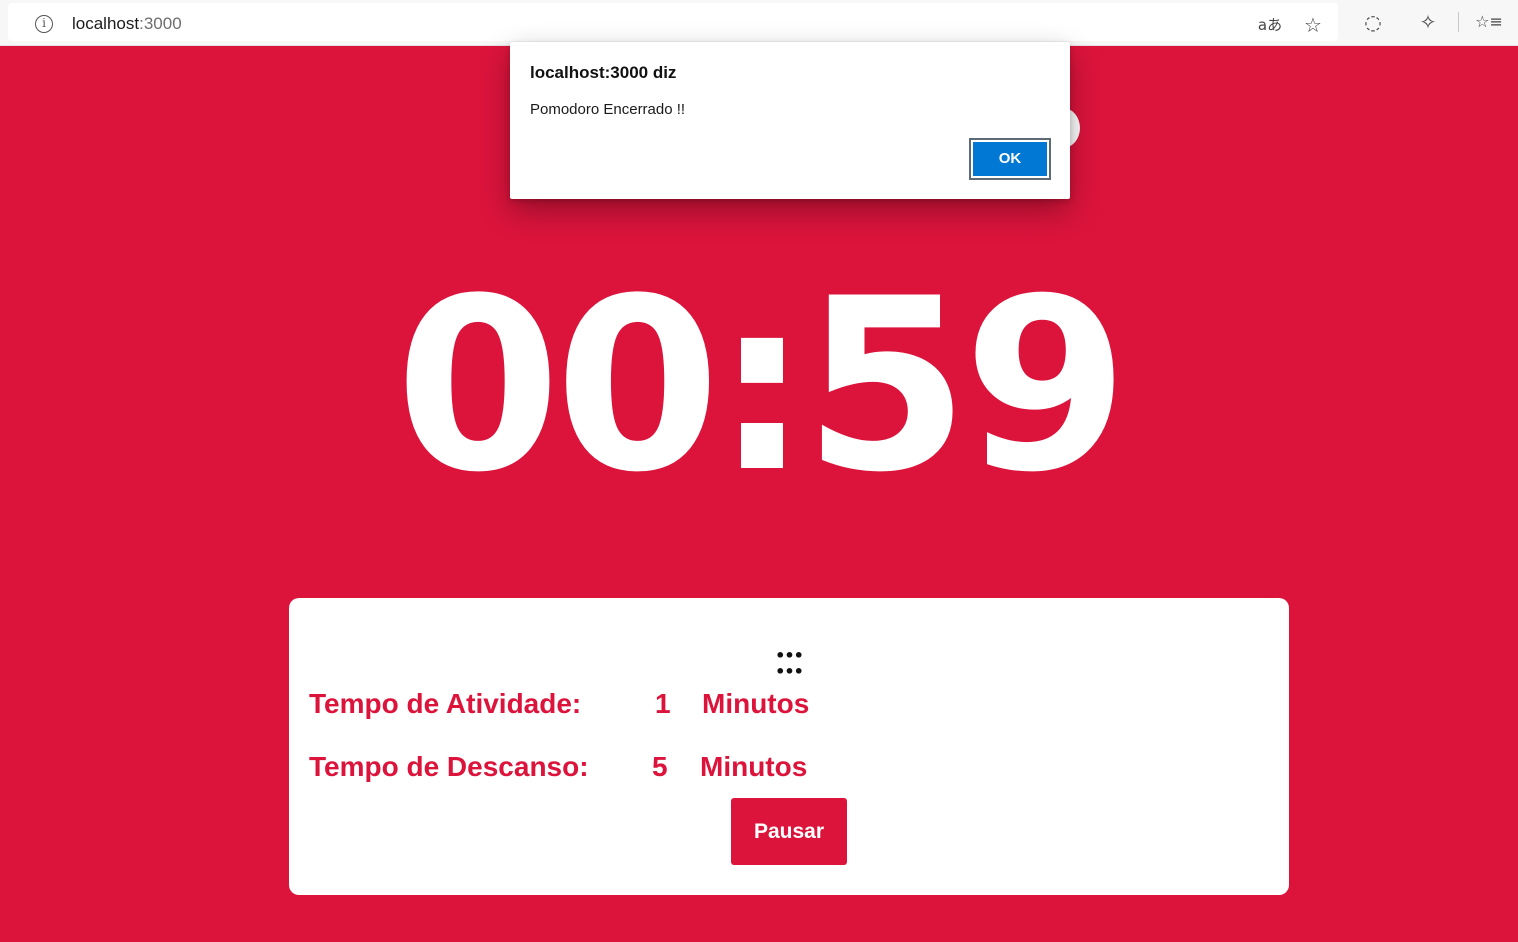 The image size is (1518, 942). Describe the element at coordinates (754, 766) in the screenshot. I see `rest-time-unit: Minutos` at that location.